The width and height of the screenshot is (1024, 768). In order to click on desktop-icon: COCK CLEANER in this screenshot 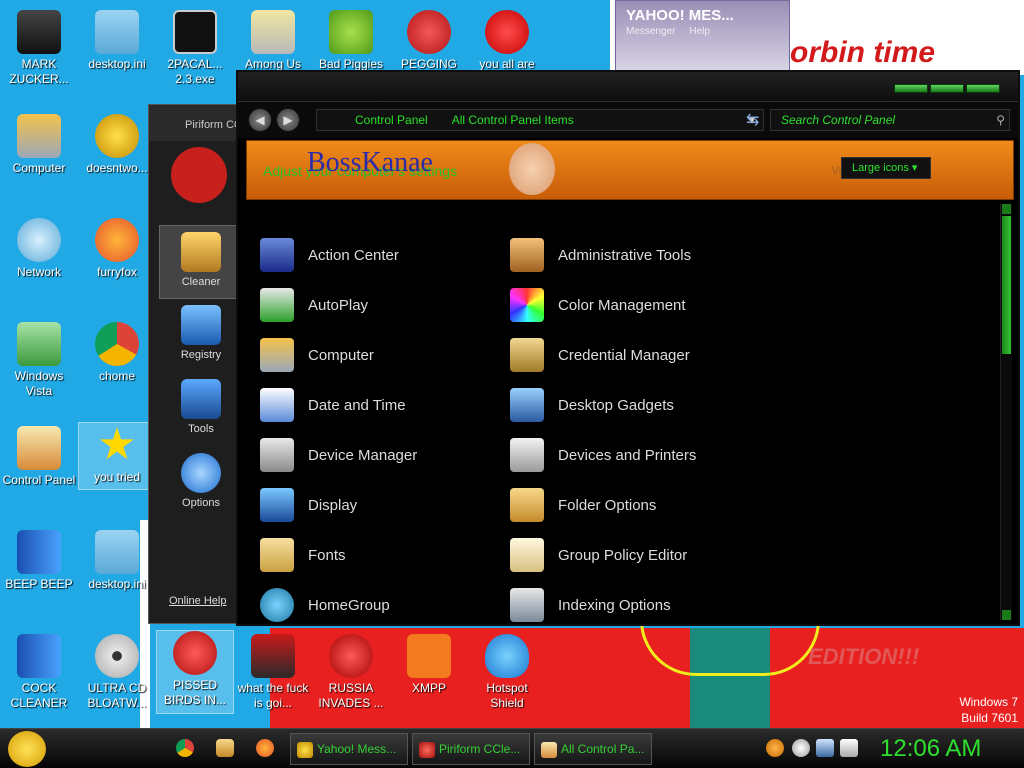, I will do `click(39, 672)`.